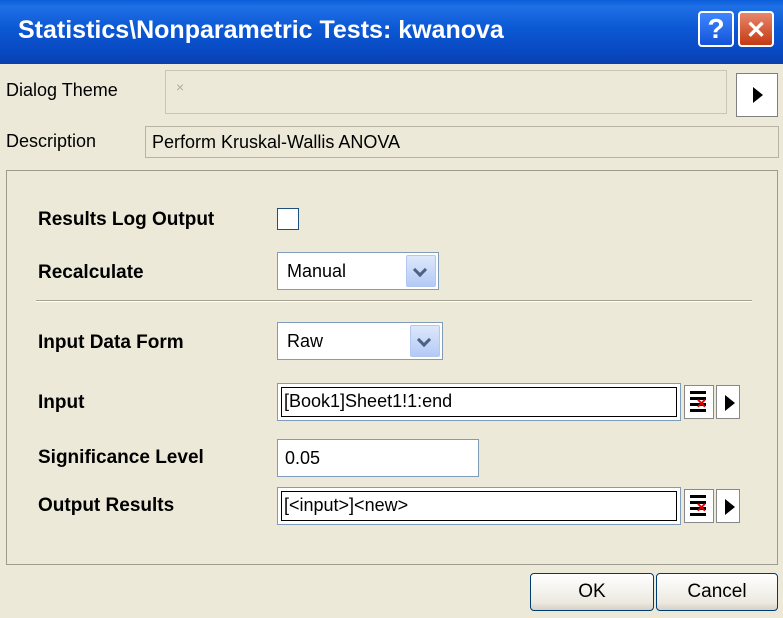 This screenshot has height=618, width=783. Describe the element at coordinates (121, 457) in the screenshot. I see `significance-level-label: Significance Level` at that location.